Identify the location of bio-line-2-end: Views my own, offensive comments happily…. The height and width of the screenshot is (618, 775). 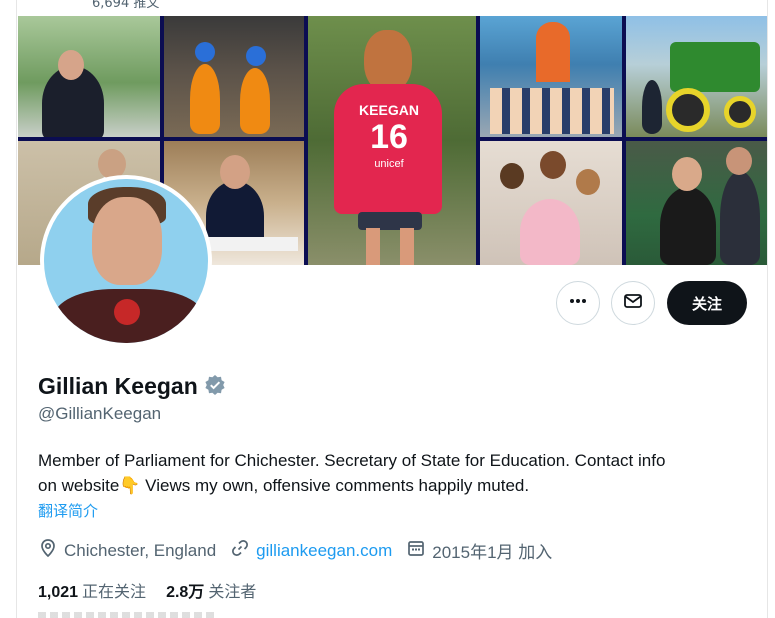
(335, 485).